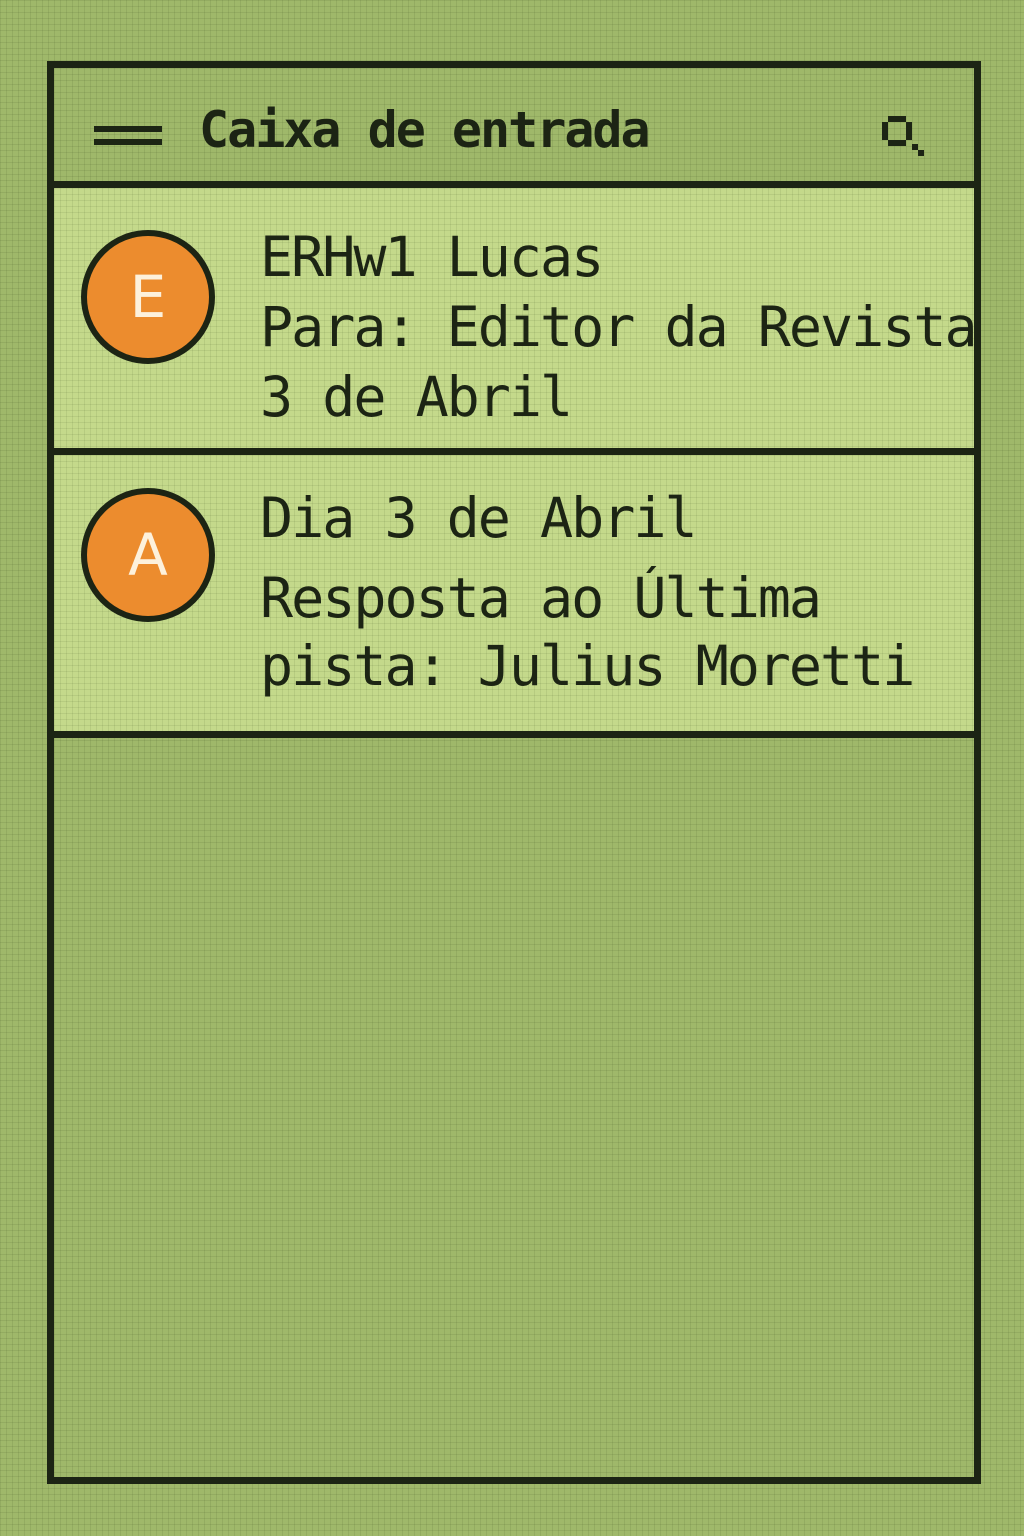 Image resolution: width=1024 pixels, height=1536 pixels. Describe the element at coordinates (432, 257) in the screenshot. I see `message-sender: ERHw1 Lucas` at that location.